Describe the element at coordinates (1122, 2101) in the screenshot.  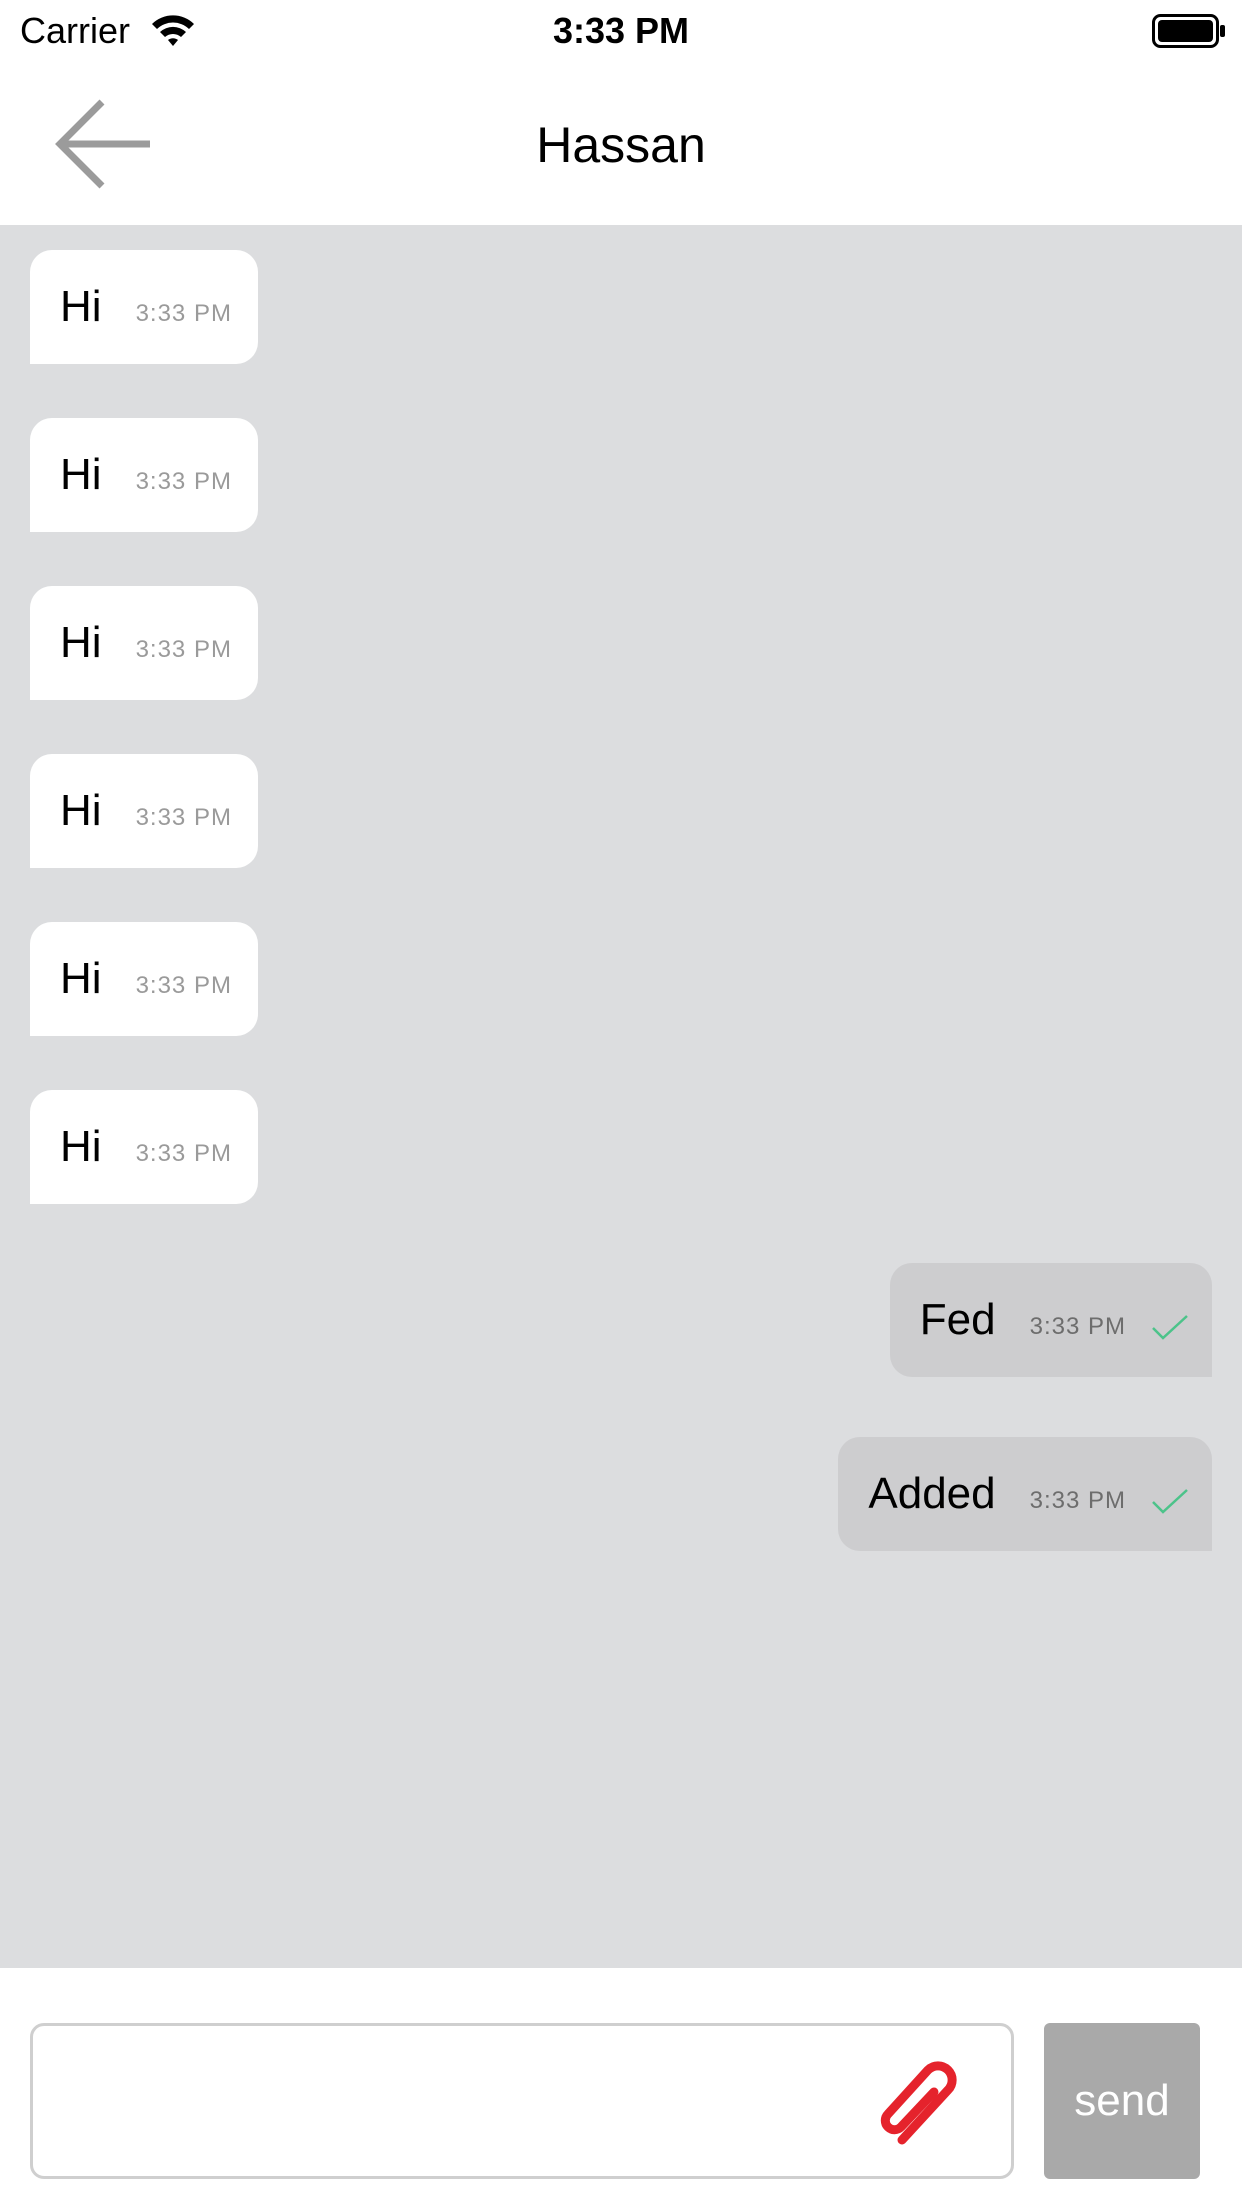
I see `send-button: send` at that location.